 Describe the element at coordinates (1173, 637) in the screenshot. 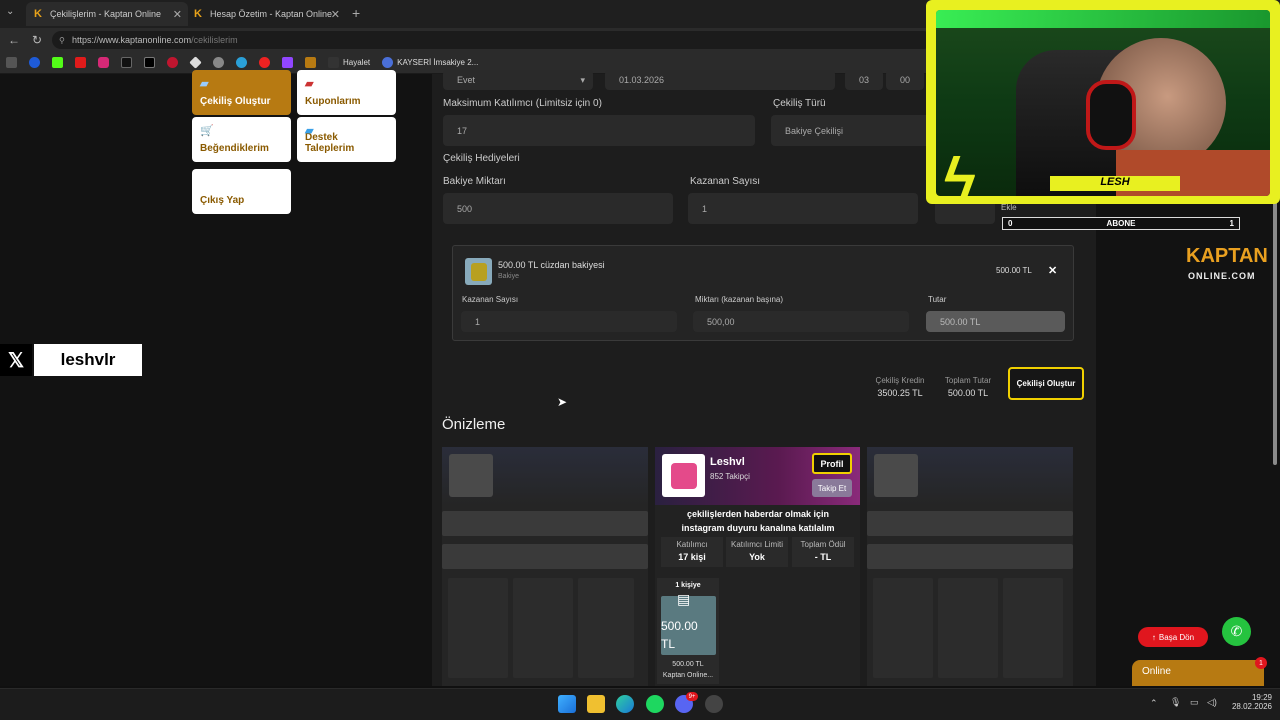

I see `back-to-top-button: ↑ Başa Dön` at that location.